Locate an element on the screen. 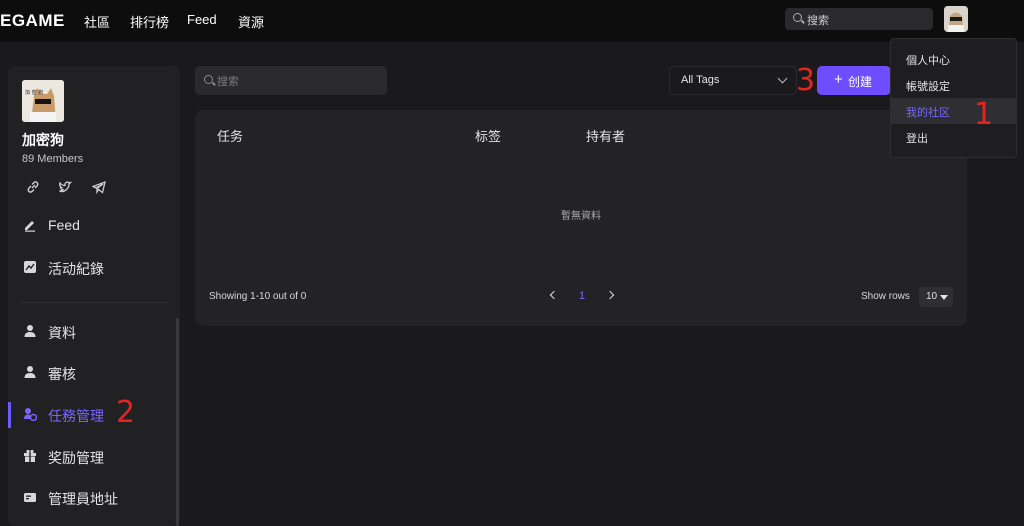  tags-select: All Tags is located at coordinates (733, 80).